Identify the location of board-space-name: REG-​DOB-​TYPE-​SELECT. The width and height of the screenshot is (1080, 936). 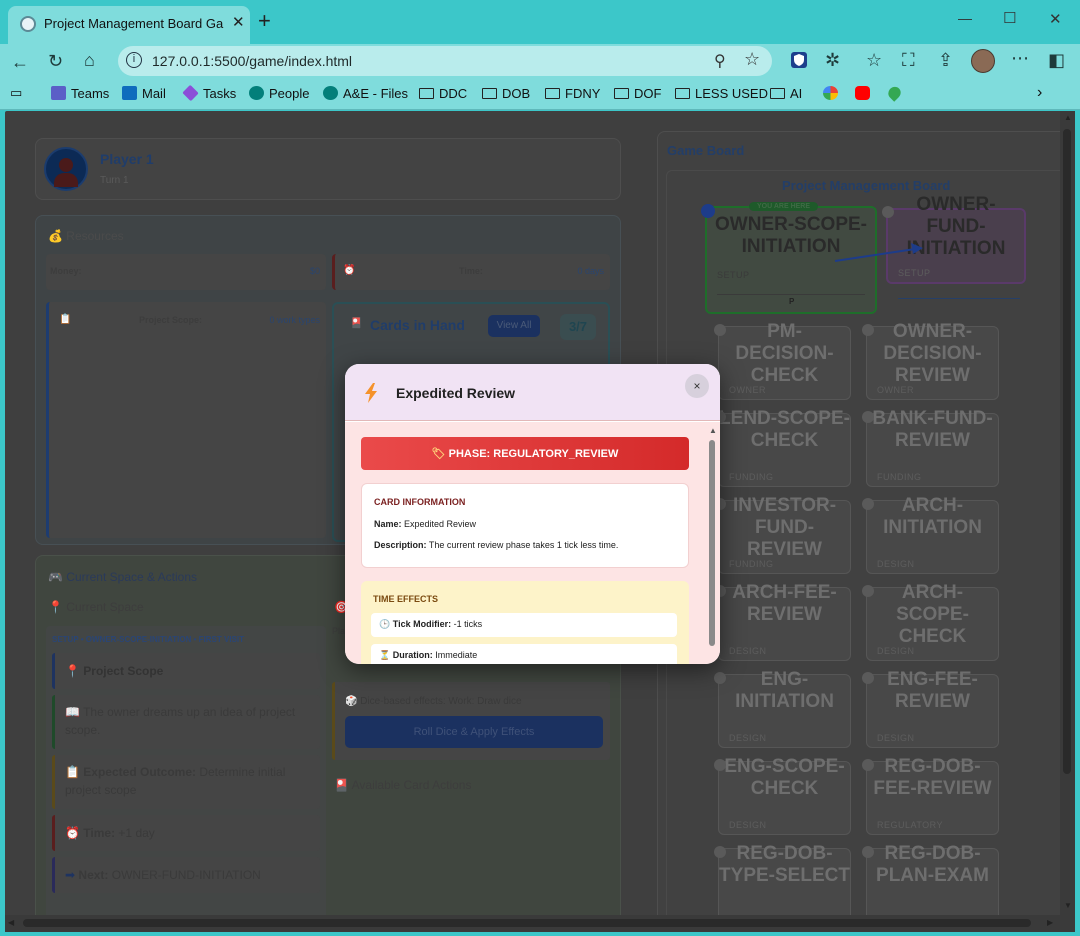
(784, 864).